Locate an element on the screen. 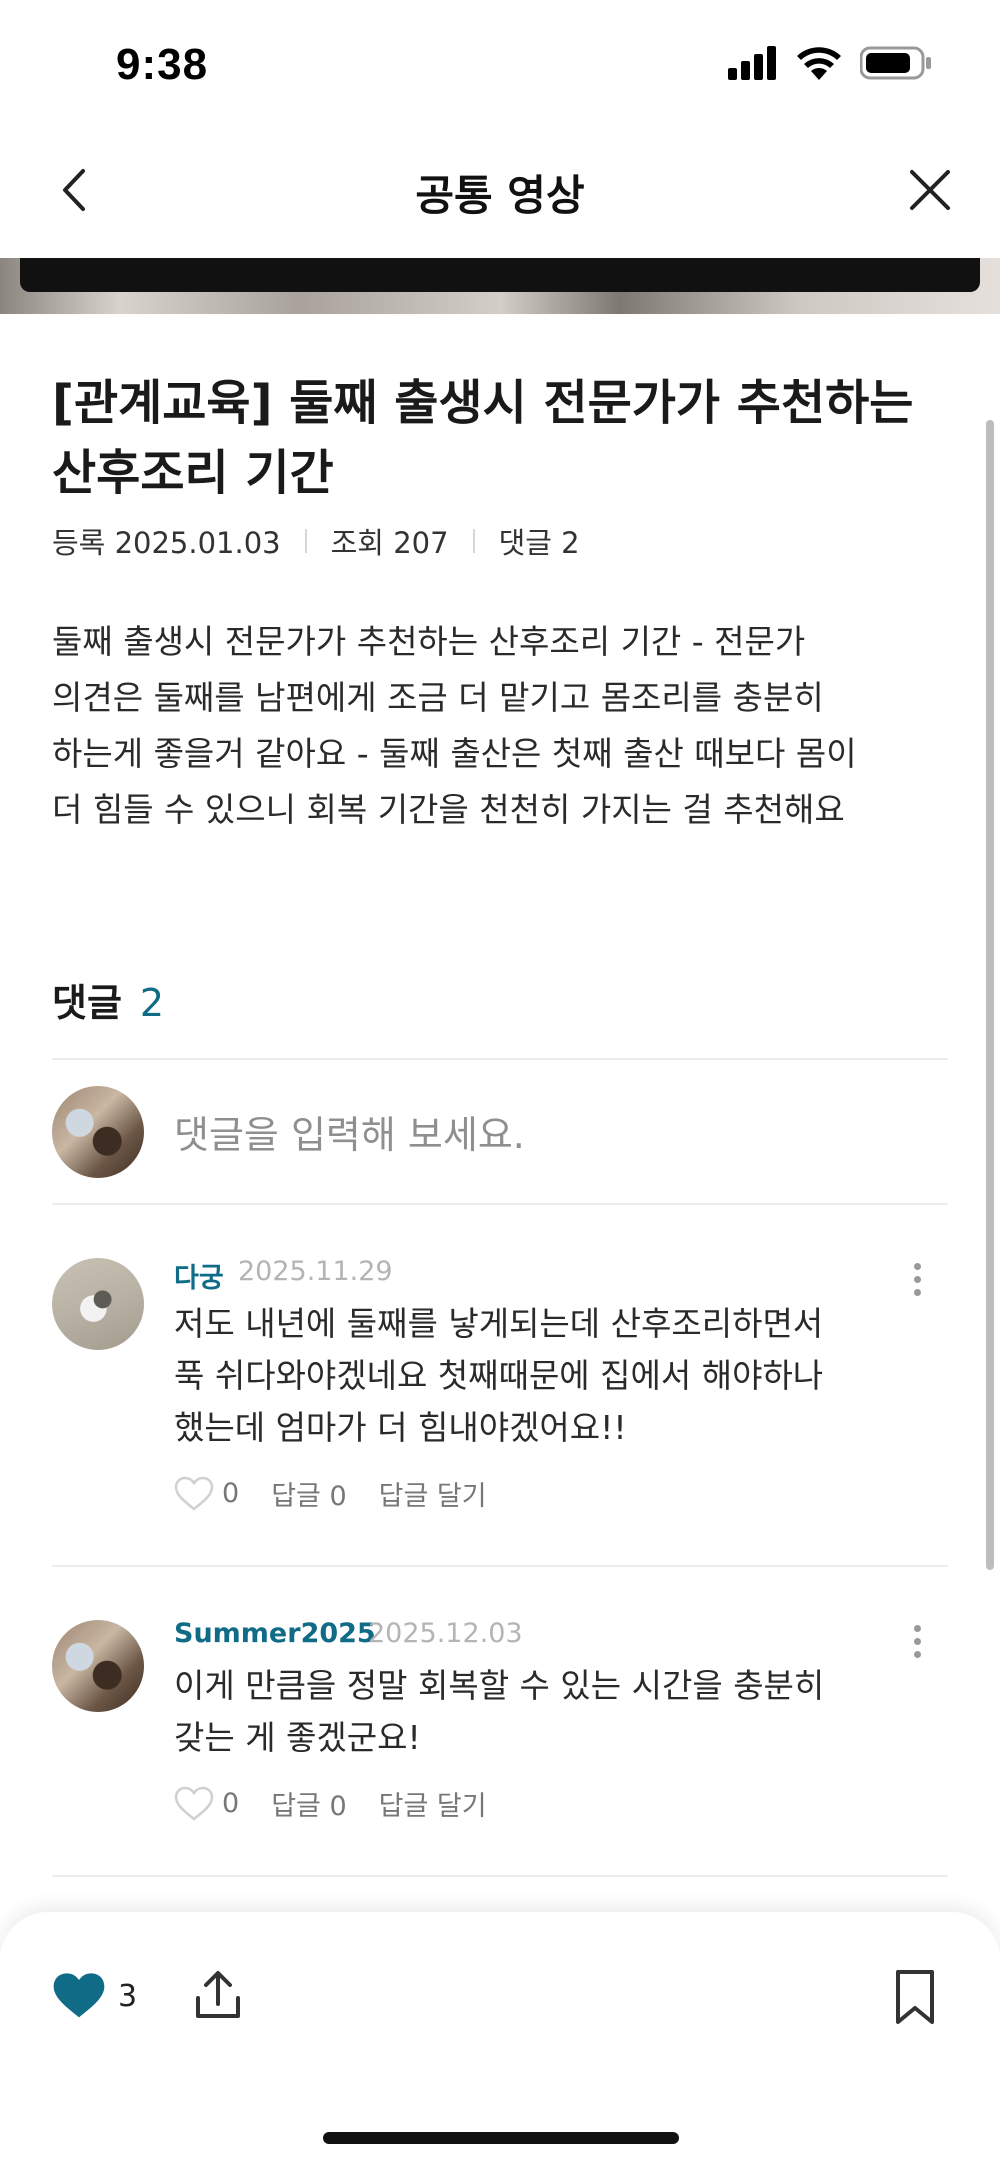  share-button is located at coordinates (218, 1996).